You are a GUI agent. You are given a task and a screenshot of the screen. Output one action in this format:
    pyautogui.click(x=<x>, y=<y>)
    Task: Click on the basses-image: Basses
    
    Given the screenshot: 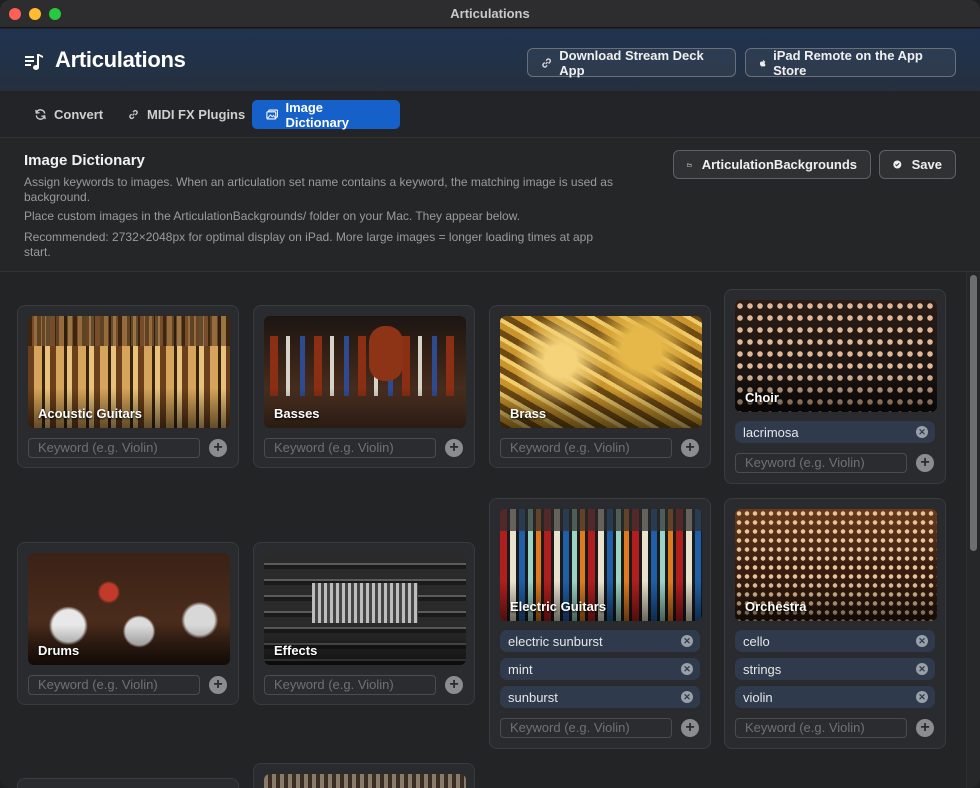 What is the action you would take?
    pyautogui.click(x=365, y=372)
    